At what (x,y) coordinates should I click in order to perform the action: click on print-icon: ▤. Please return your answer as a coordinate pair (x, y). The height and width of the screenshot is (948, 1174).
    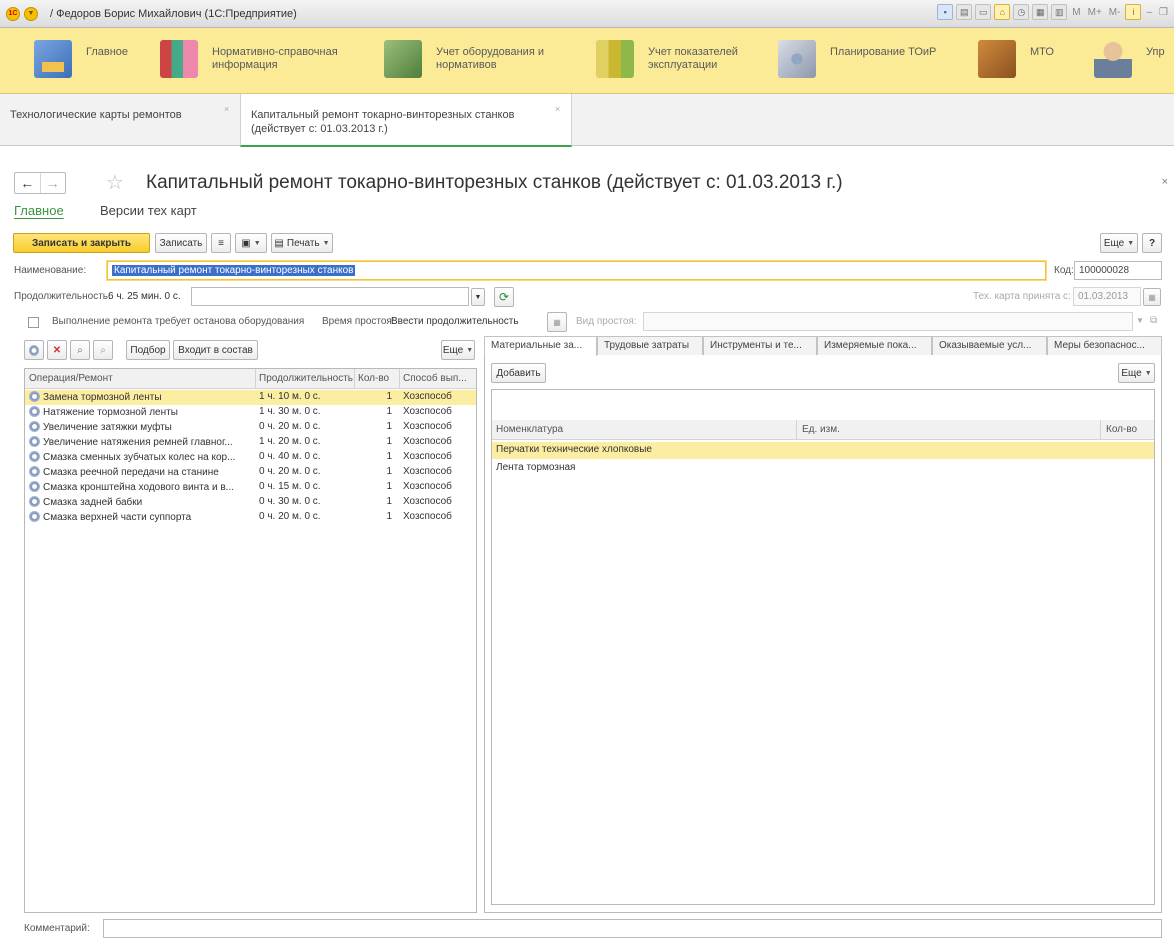
    Looking at the image, I should click on (964, 12).